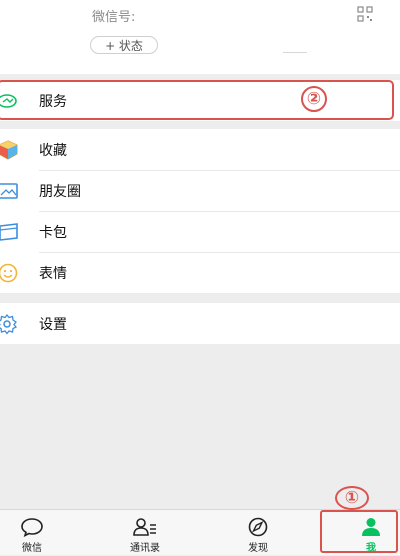  Describe the element at coordinates (200, 190) in the screenshot. I see `menu-item-moments: 朋友圈` at that location.